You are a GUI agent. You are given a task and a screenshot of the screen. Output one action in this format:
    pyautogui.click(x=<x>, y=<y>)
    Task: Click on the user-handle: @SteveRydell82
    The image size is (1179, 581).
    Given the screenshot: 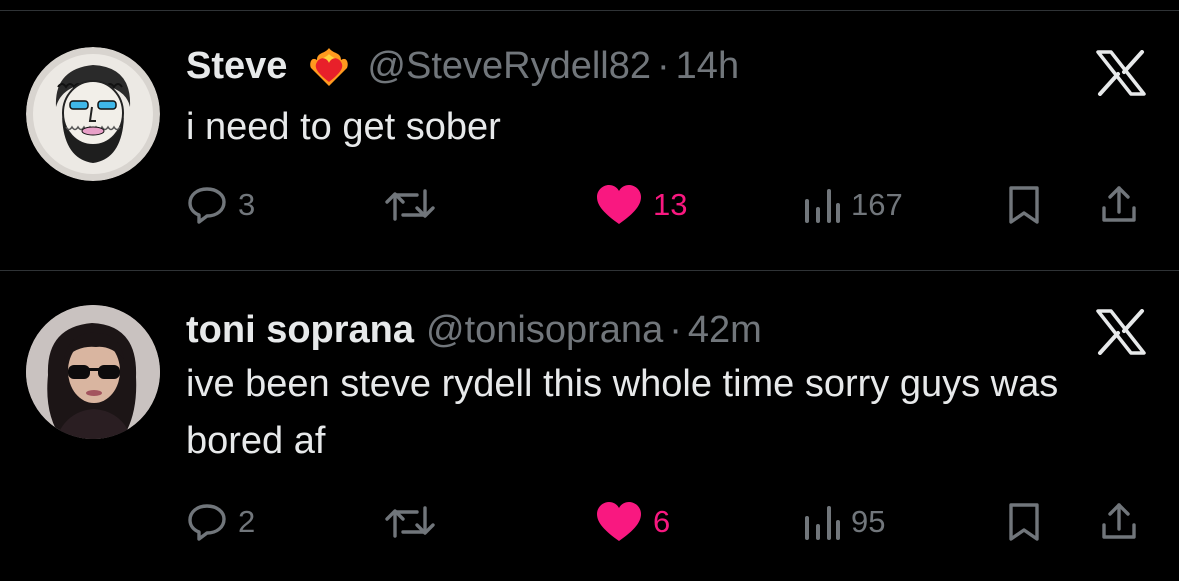 What is the action you would take?
    pyautogui.click(x=509, y=66)
    